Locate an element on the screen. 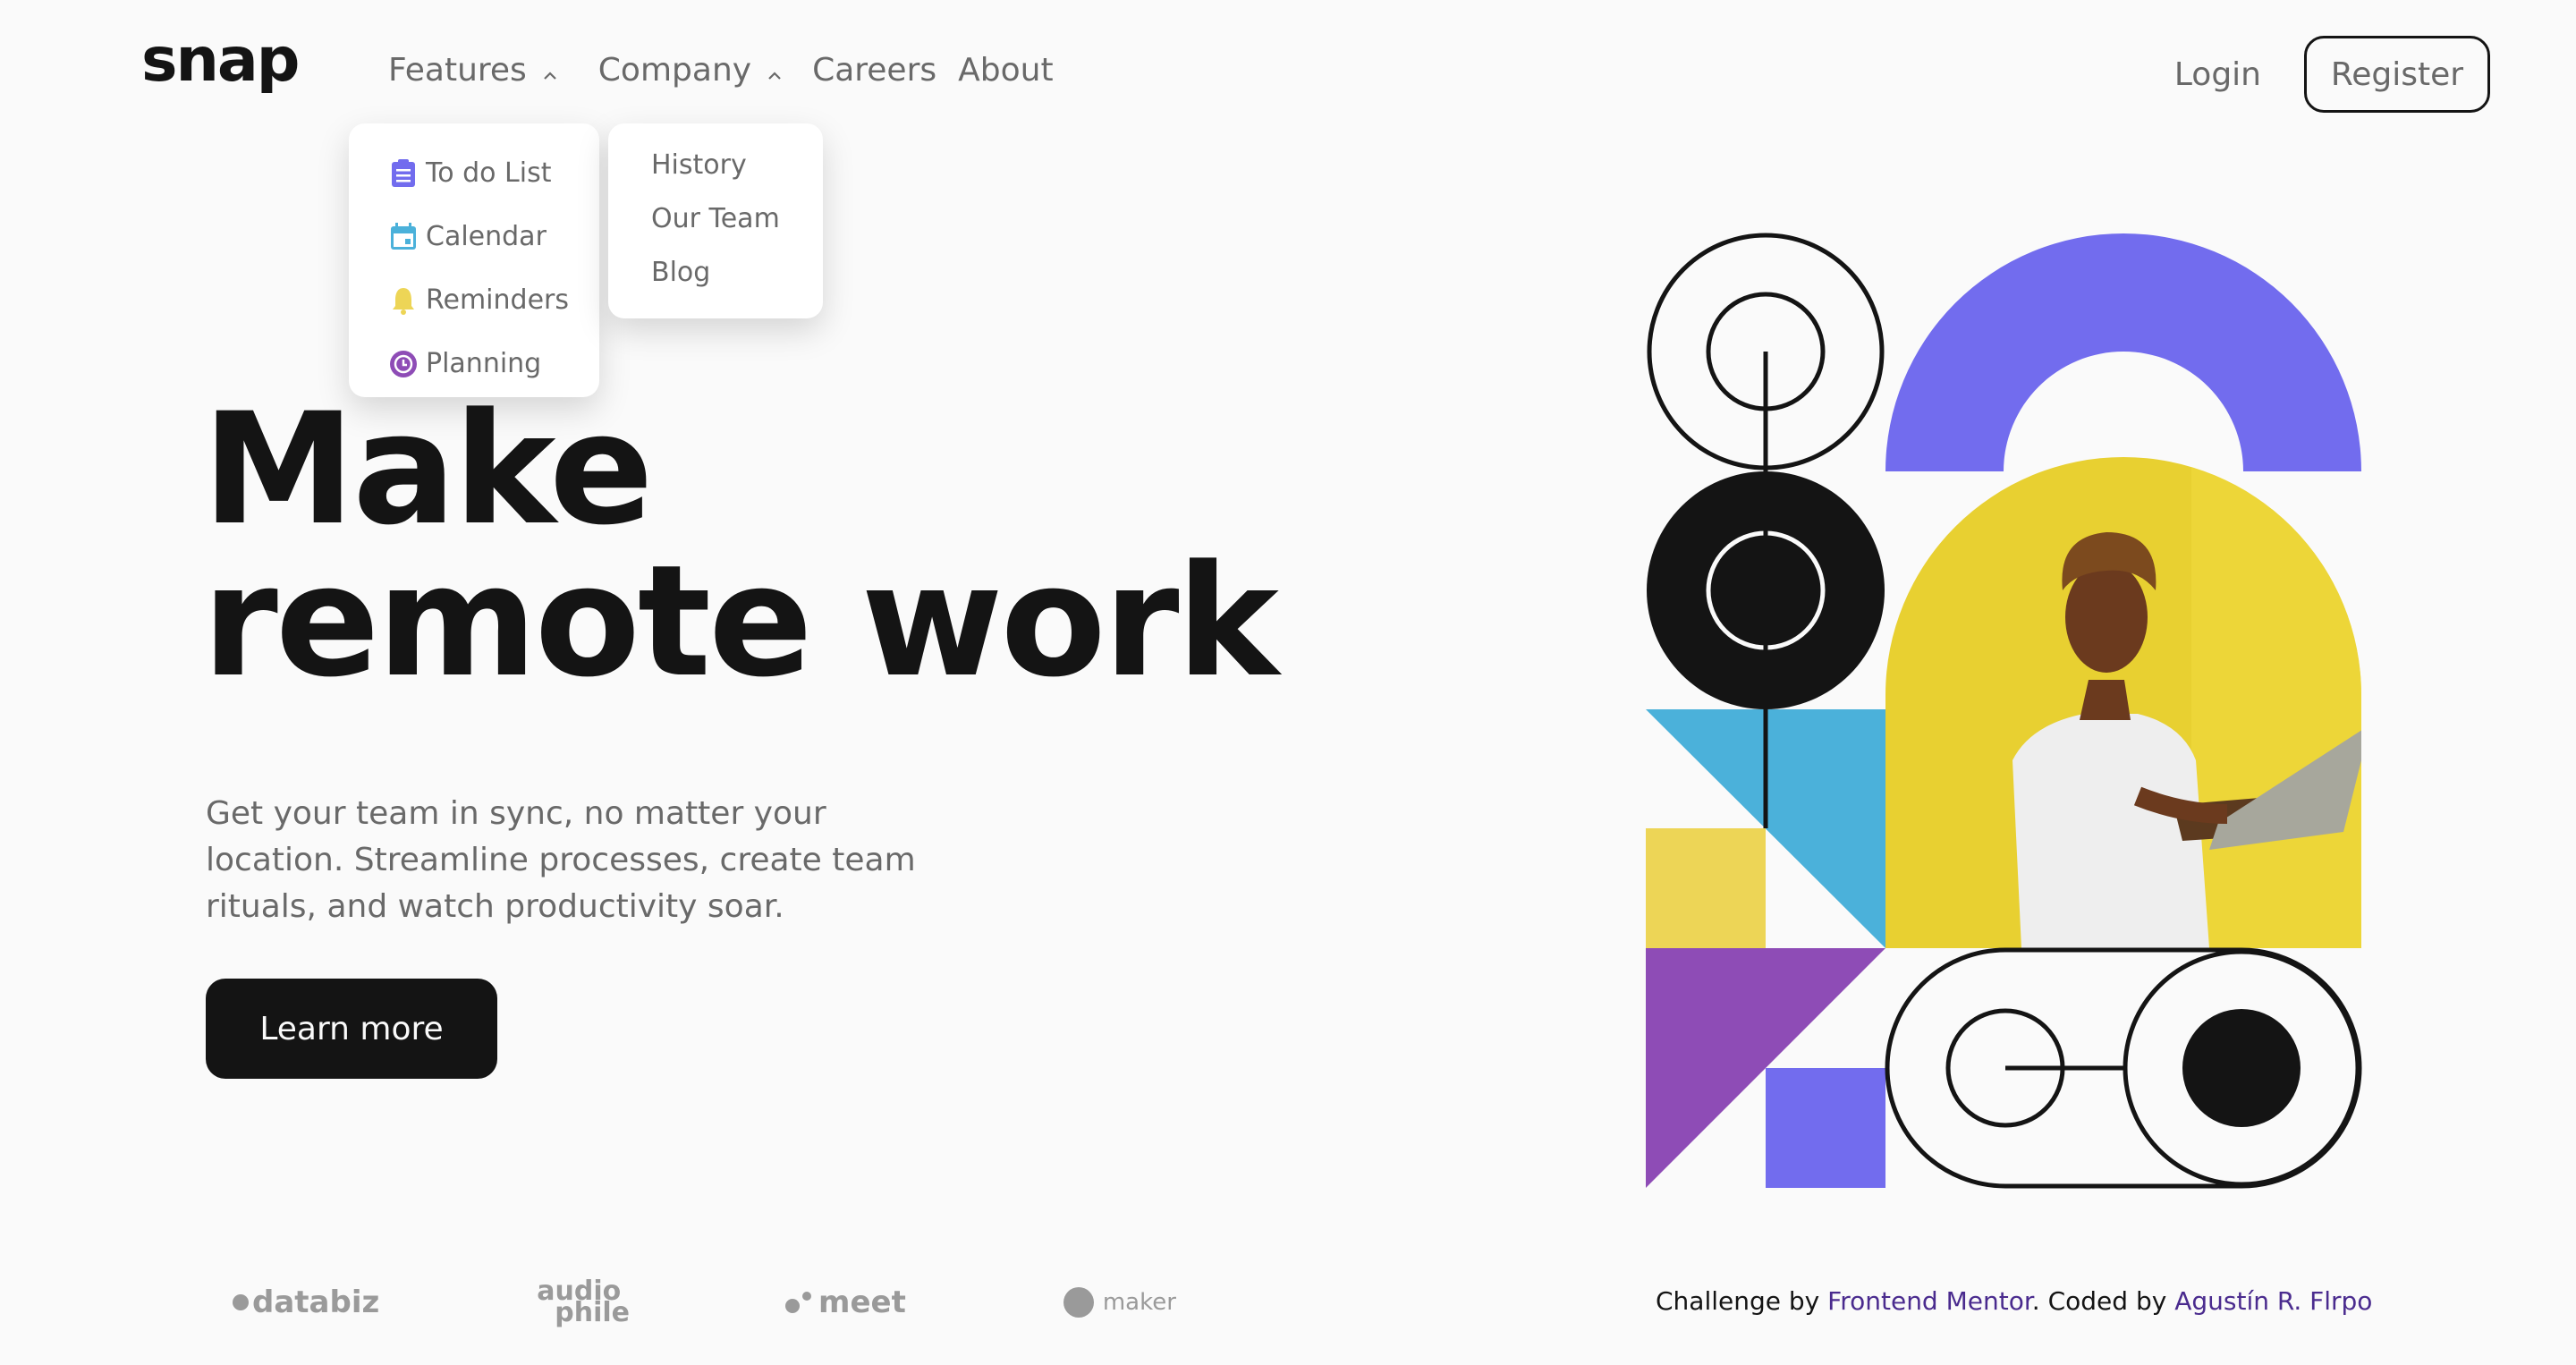  databiz-logo-text: databiz is located at coordinates (316, 1302).